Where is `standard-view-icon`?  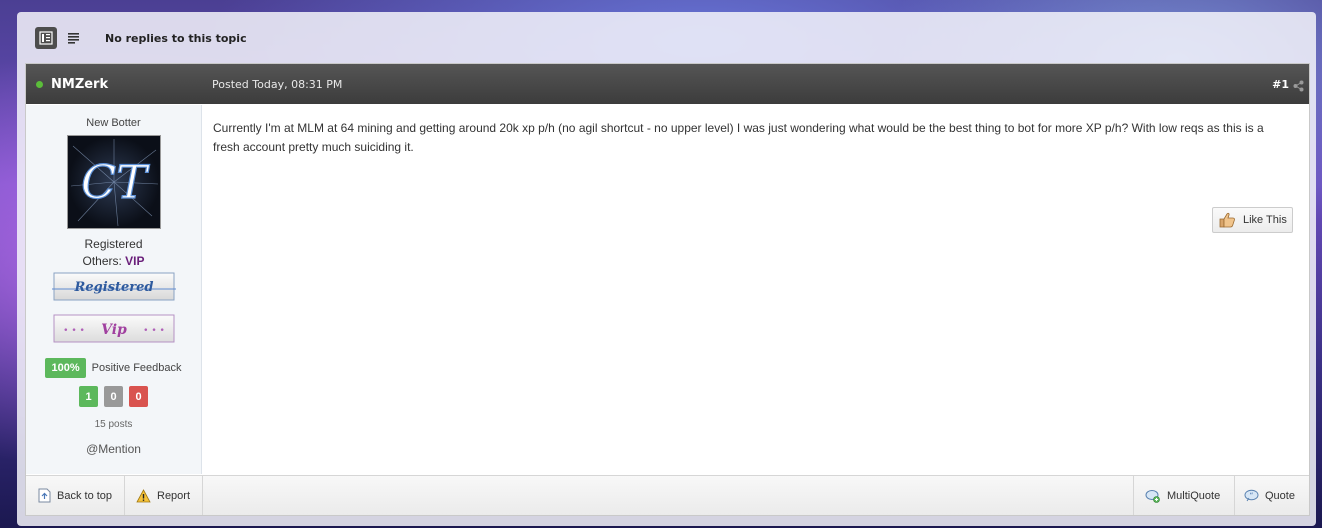 standard-view-icon is located at coordinates (46, 38).